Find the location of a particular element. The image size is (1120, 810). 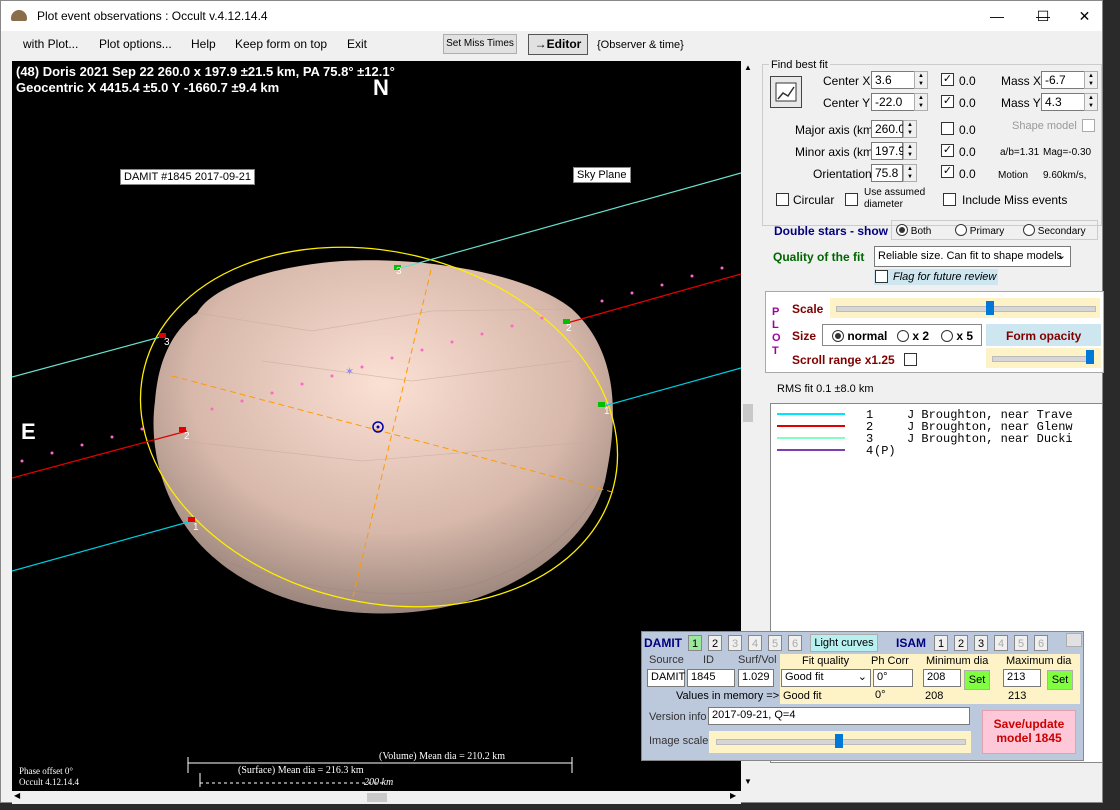

mass-y-input: 4.3 is located at coordinates (1063, 102).